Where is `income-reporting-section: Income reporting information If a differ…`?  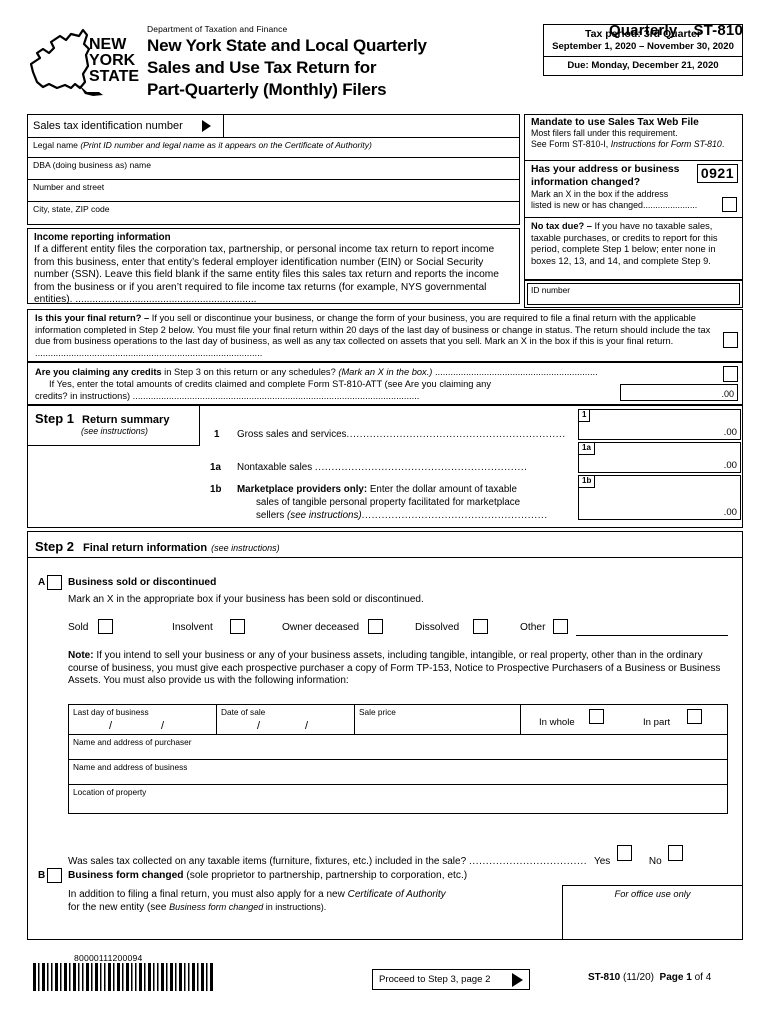 income-reporting-section: Income reporting information If a differ… is located at coordinates (273, 267).